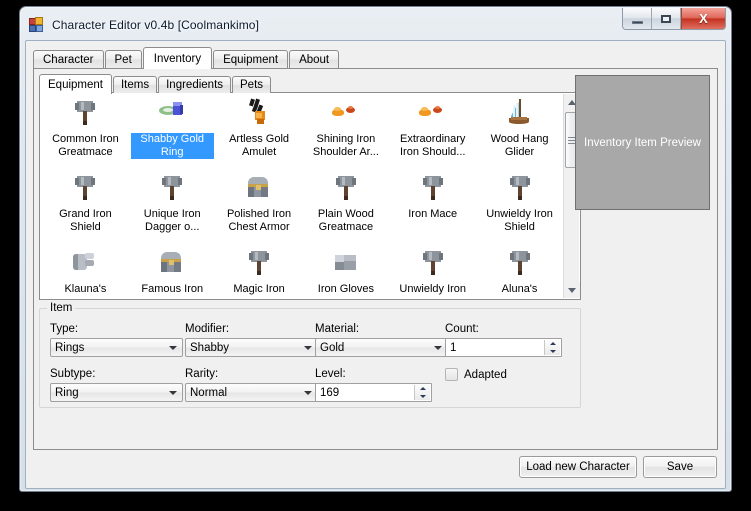  Describe the element at coordinates (375, 468) in the screenshot. I see `bottom-button-bar: Load new Character Save` at that location.